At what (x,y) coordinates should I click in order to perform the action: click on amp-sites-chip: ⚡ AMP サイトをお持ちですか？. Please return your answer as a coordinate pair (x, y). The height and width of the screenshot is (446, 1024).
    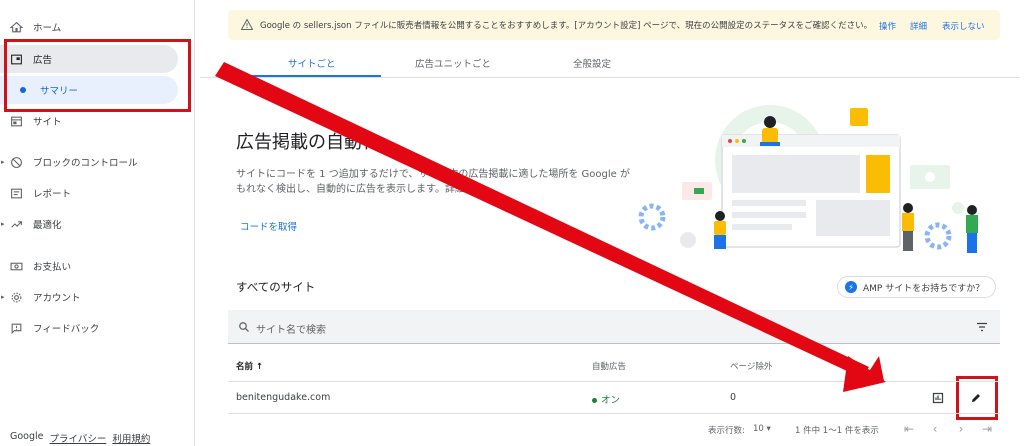
    Looking at the image, I should click on (916, 287).